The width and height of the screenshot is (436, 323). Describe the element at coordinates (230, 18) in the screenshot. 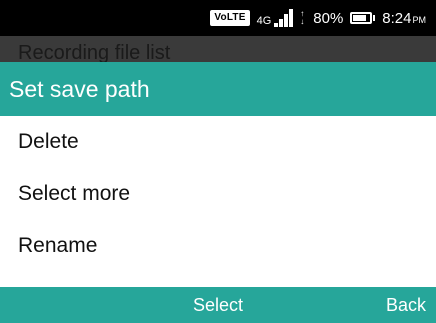

I see `volte-icon: VoLTE` at that location.